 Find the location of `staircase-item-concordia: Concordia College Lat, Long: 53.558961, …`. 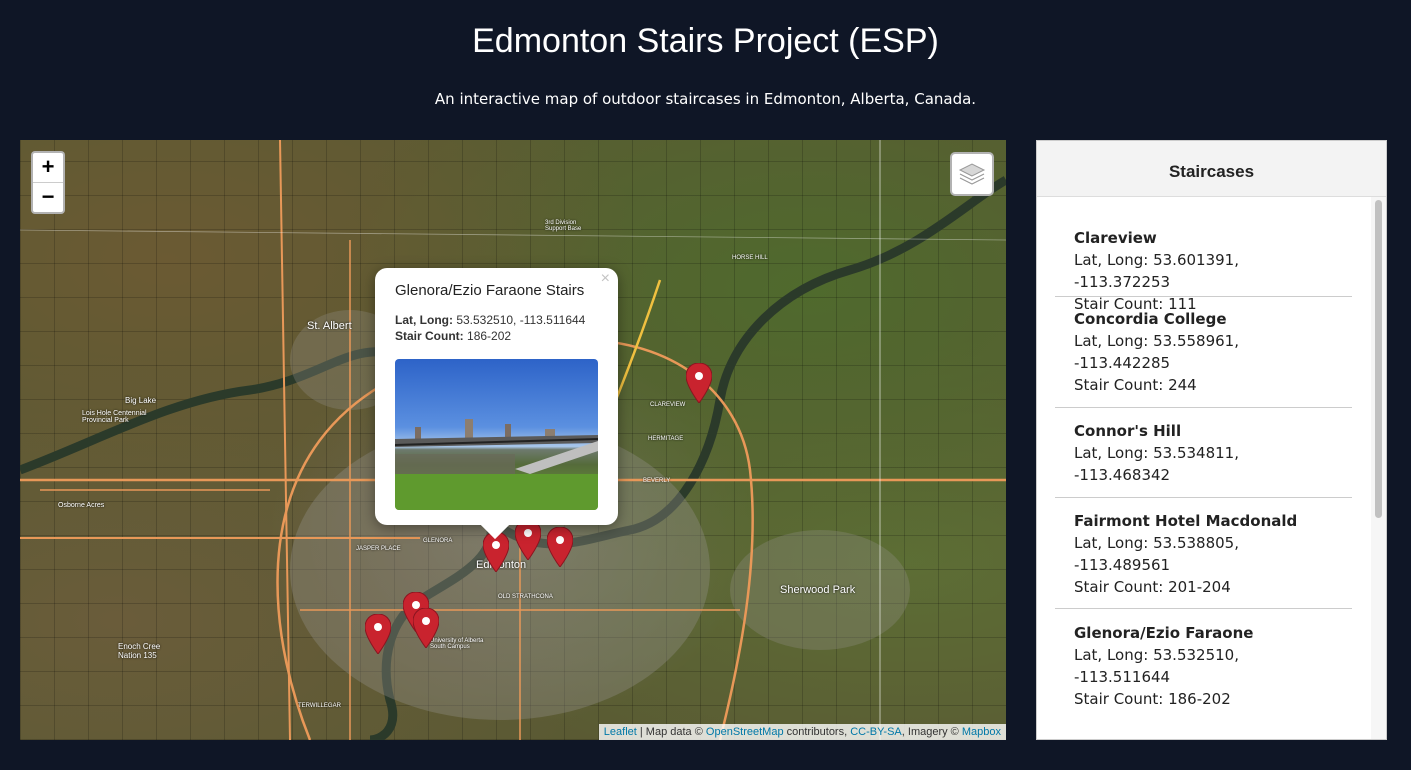

staircase-item-concordia: Concordia College Lat, Long: 53.558961, … is located at coordinates (1203, 352).